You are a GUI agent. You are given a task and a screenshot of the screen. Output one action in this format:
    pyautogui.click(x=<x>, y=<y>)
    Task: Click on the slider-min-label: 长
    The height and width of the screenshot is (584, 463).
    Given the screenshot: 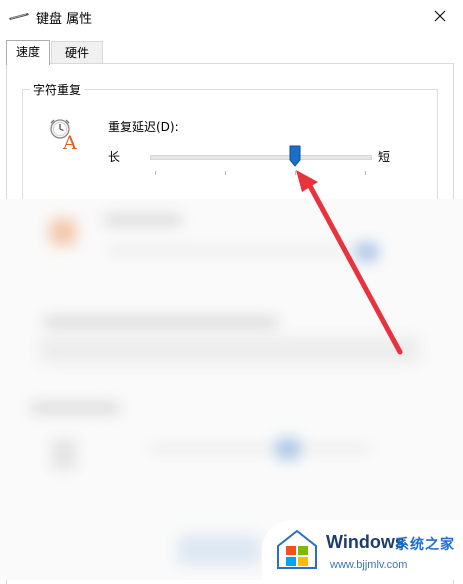 What is the action you would take?
    pyautogui.click(x=114, y=157)
    